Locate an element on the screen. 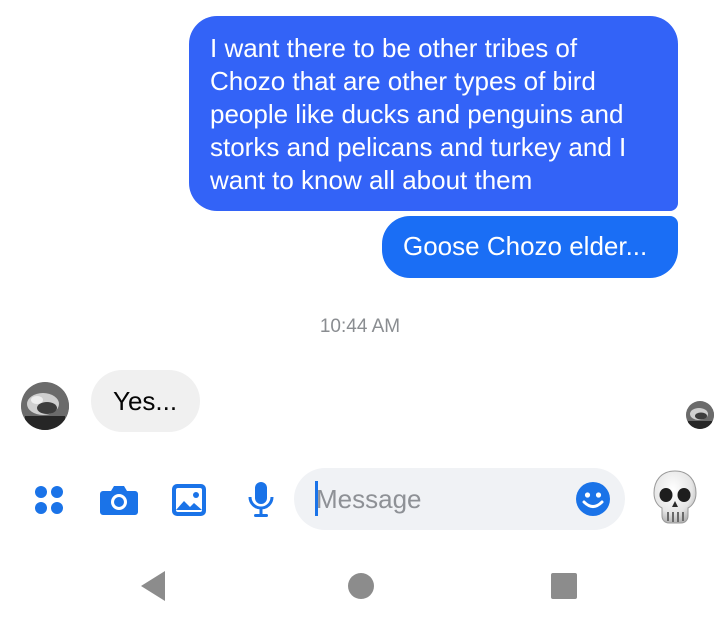  gallery-icon is located at coordinates (189, 500).